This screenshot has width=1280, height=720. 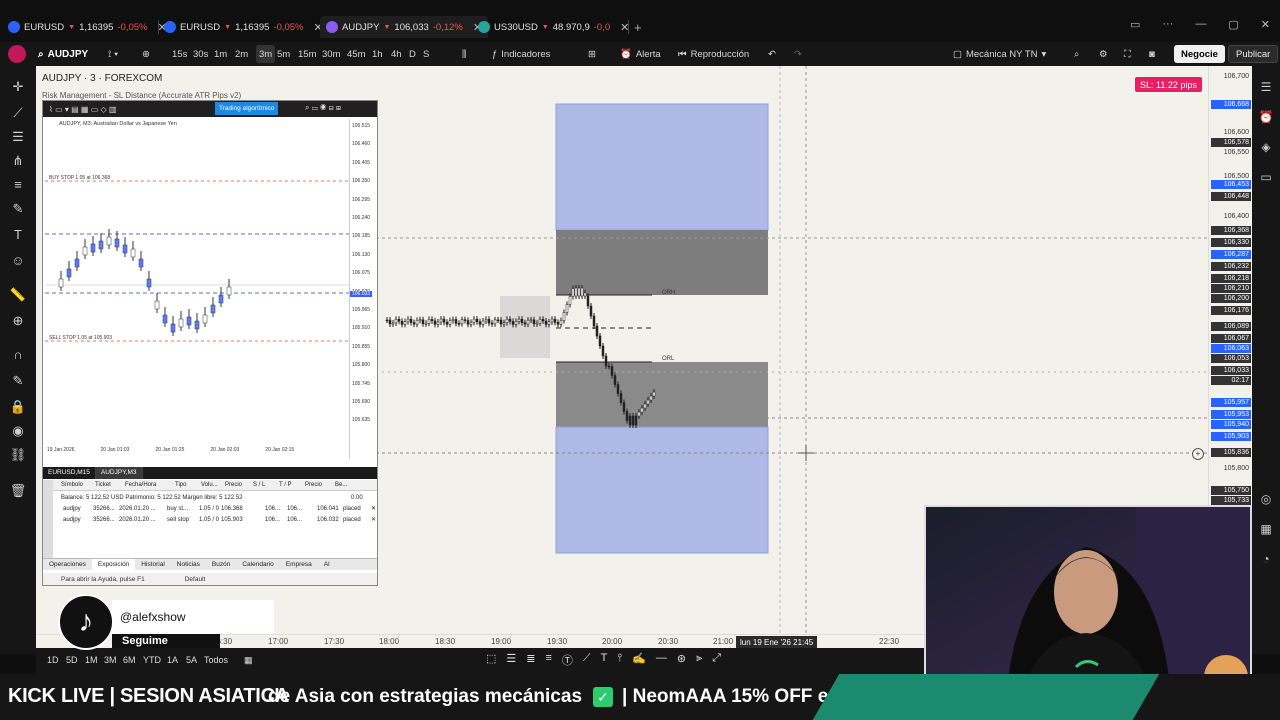 What do you see at coordinates (772, 54) in the screenshot?
I see `undo-icon: ↶` at bounding box center [772, 54].